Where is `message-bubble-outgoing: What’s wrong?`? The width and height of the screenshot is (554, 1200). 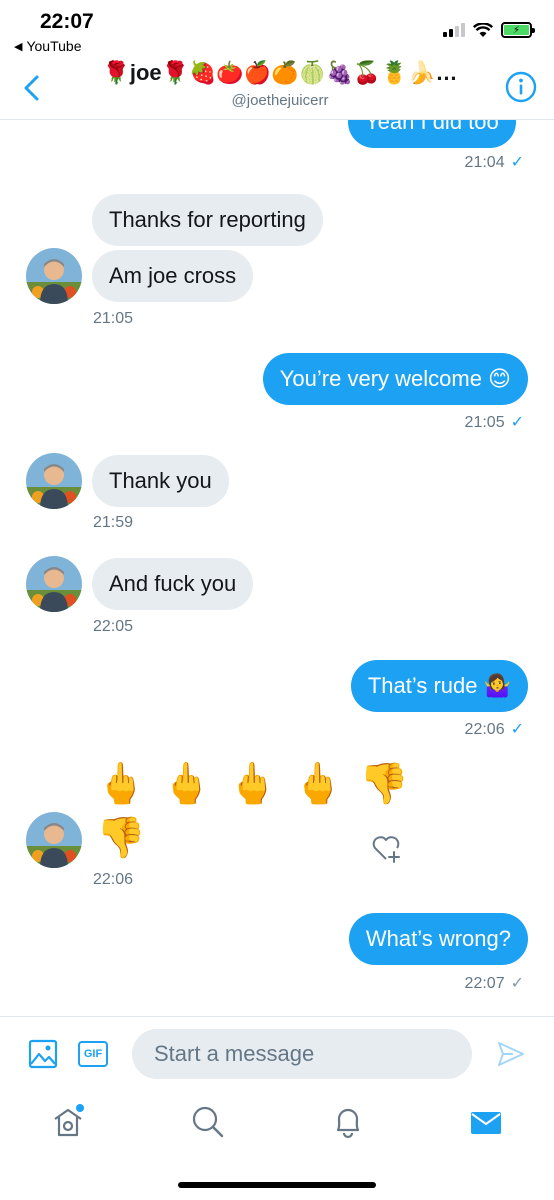
message-bubble-outgoing: What’s wrong? is located at coordinates (438, 939).